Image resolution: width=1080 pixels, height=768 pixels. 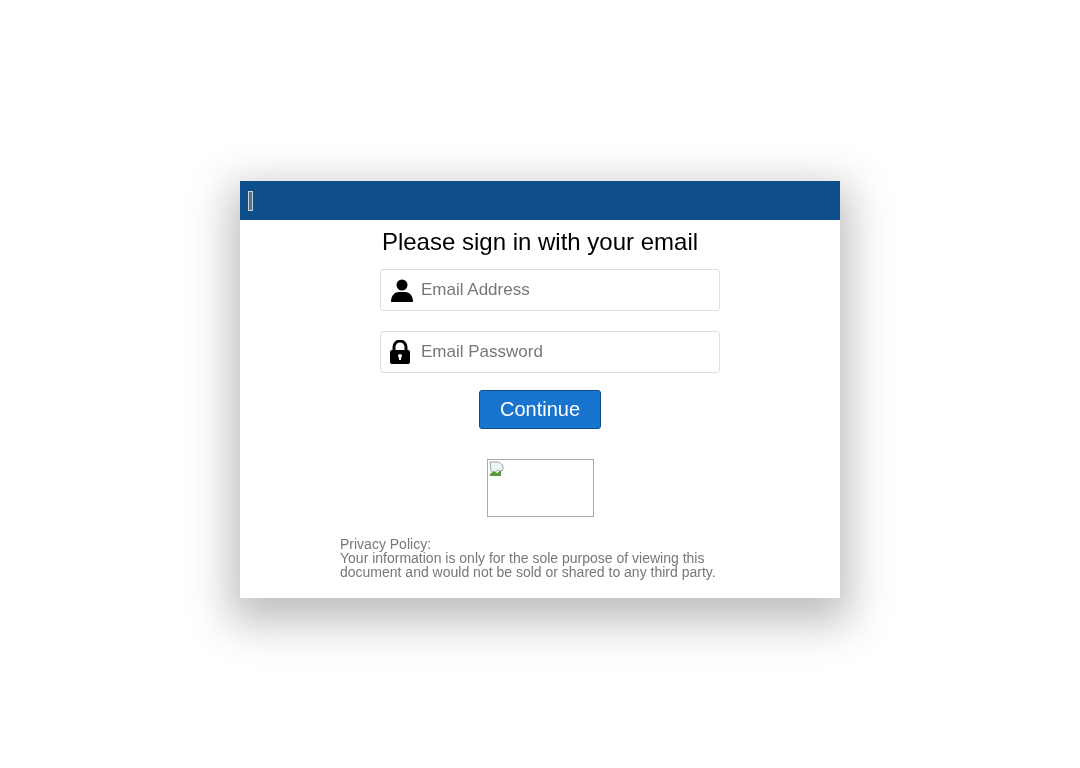 I want to click on continue-button: Continue, so click(x=540, y=409).